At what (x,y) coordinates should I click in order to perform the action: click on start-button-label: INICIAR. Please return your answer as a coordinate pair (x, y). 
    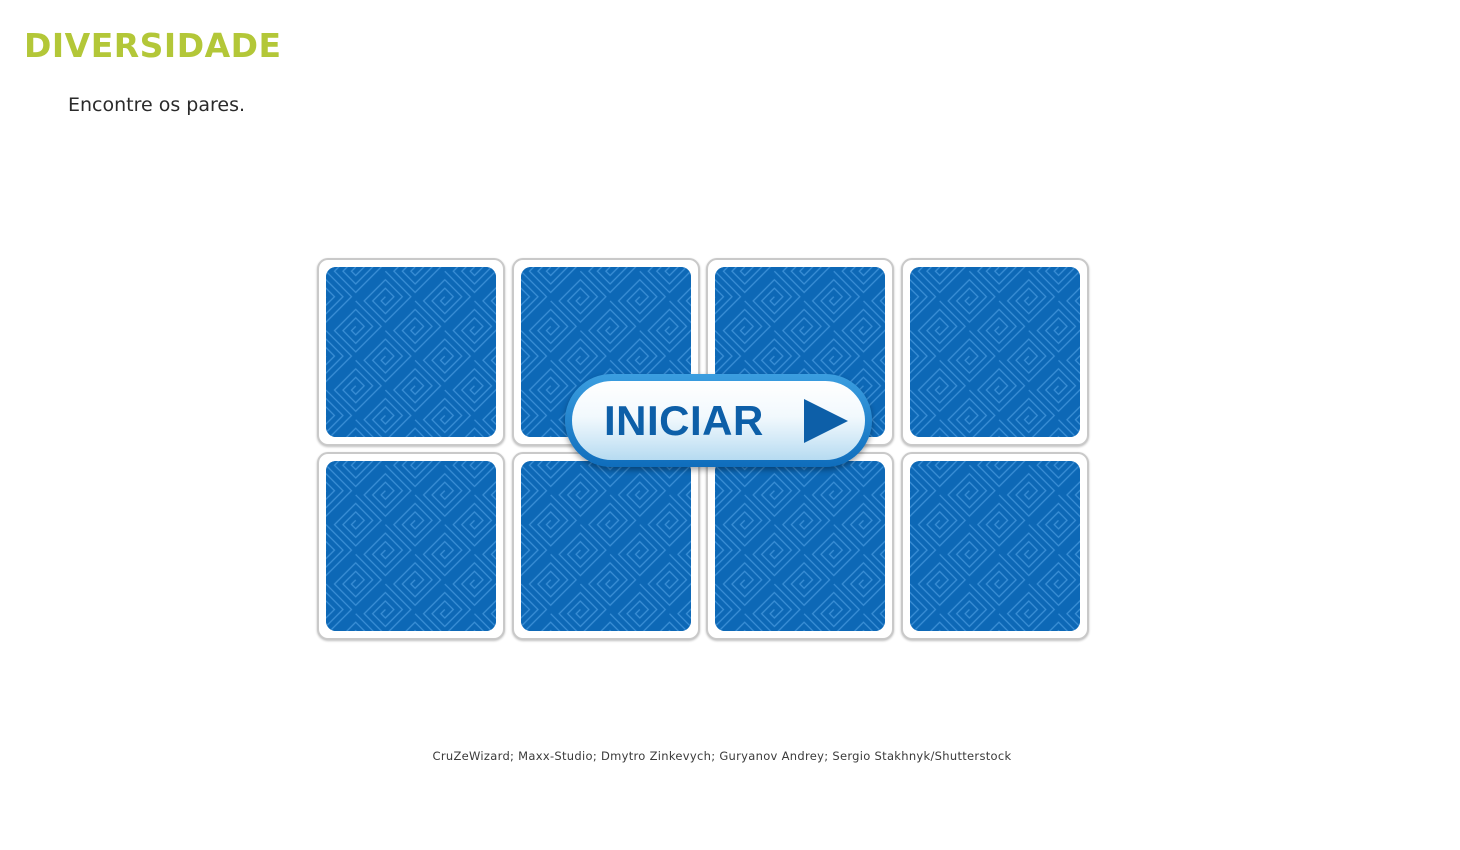
    Looking at the image, I should click on (684, 420).